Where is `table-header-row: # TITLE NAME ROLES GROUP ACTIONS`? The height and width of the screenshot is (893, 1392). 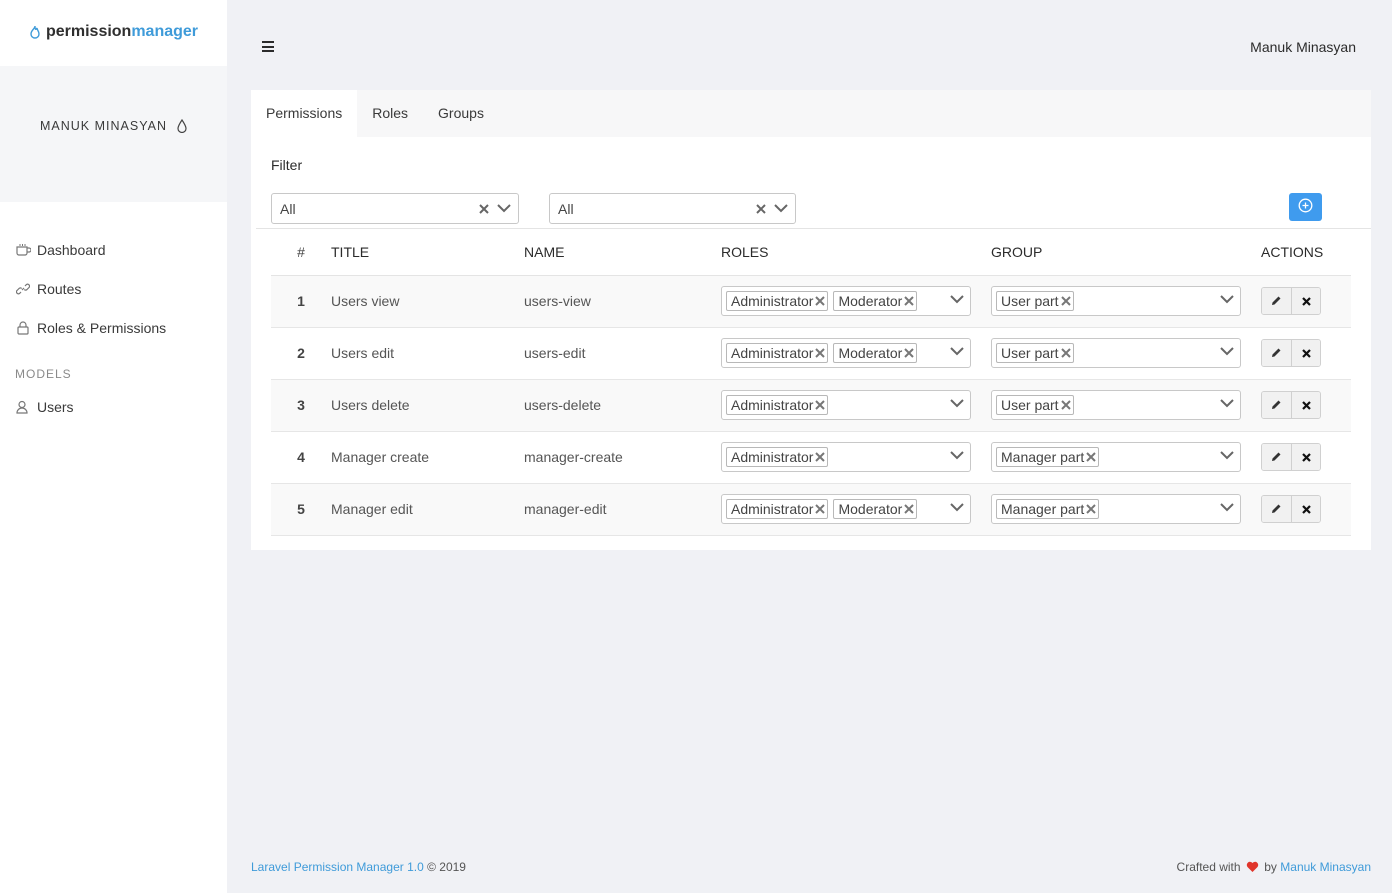
table-header-row: # TITLE NAME ROLES GROUP ACTIONS is located at coordinates (811, 252).